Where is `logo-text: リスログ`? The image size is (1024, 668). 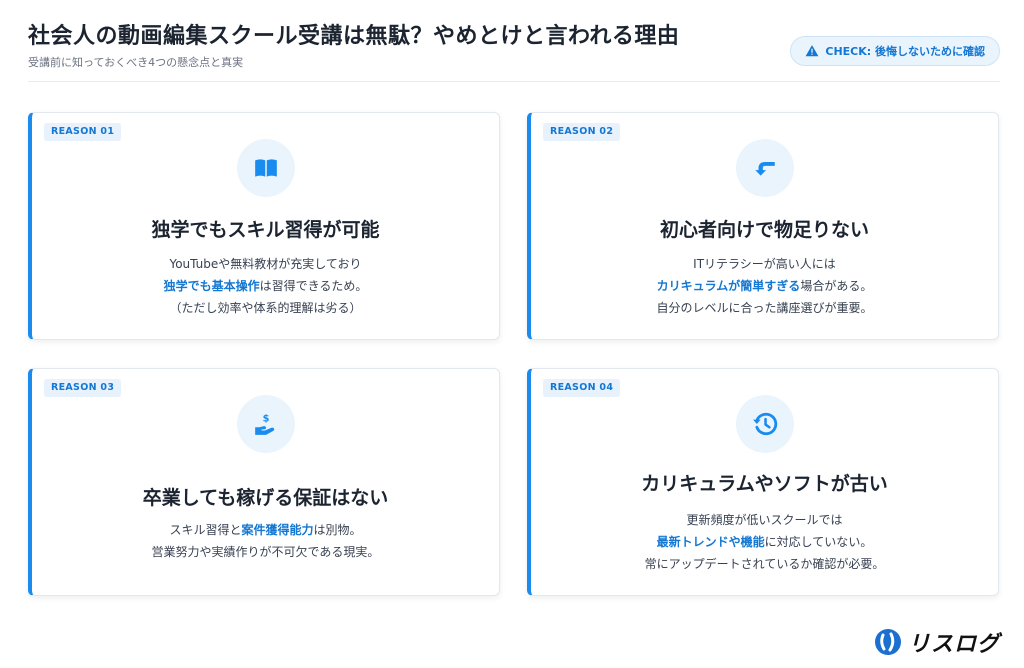
logo-text: リスログ is located at coordinates (953, 644).